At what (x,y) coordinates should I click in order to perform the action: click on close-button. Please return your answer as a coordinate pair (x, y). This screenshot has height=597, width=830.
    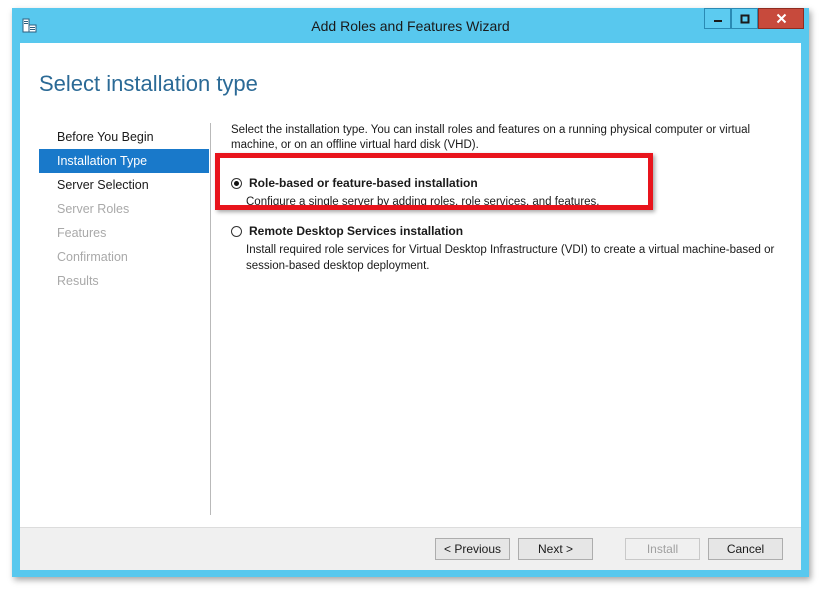
    Looking at the image, I should click on (781, 18).